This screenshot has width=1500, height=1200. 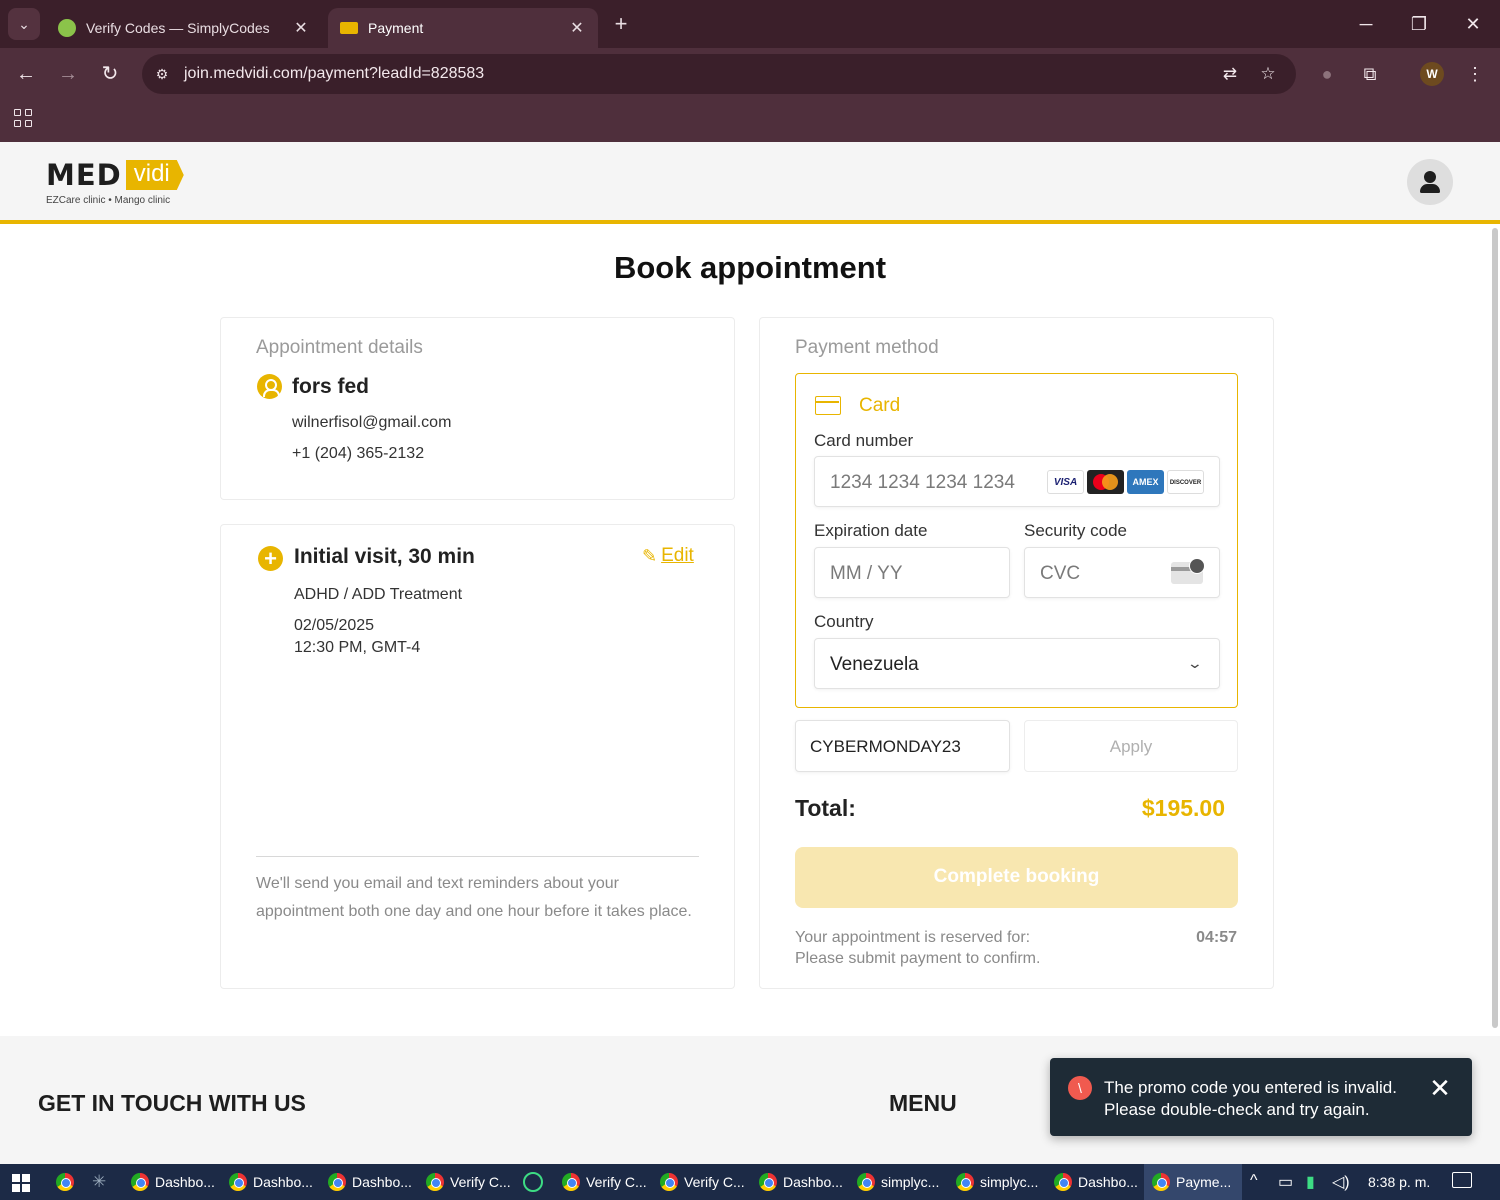 What do you see at coordinates (331, 386) in the screenshot?
I see `patient-name: fors fed` at bounding box center [331, 386].